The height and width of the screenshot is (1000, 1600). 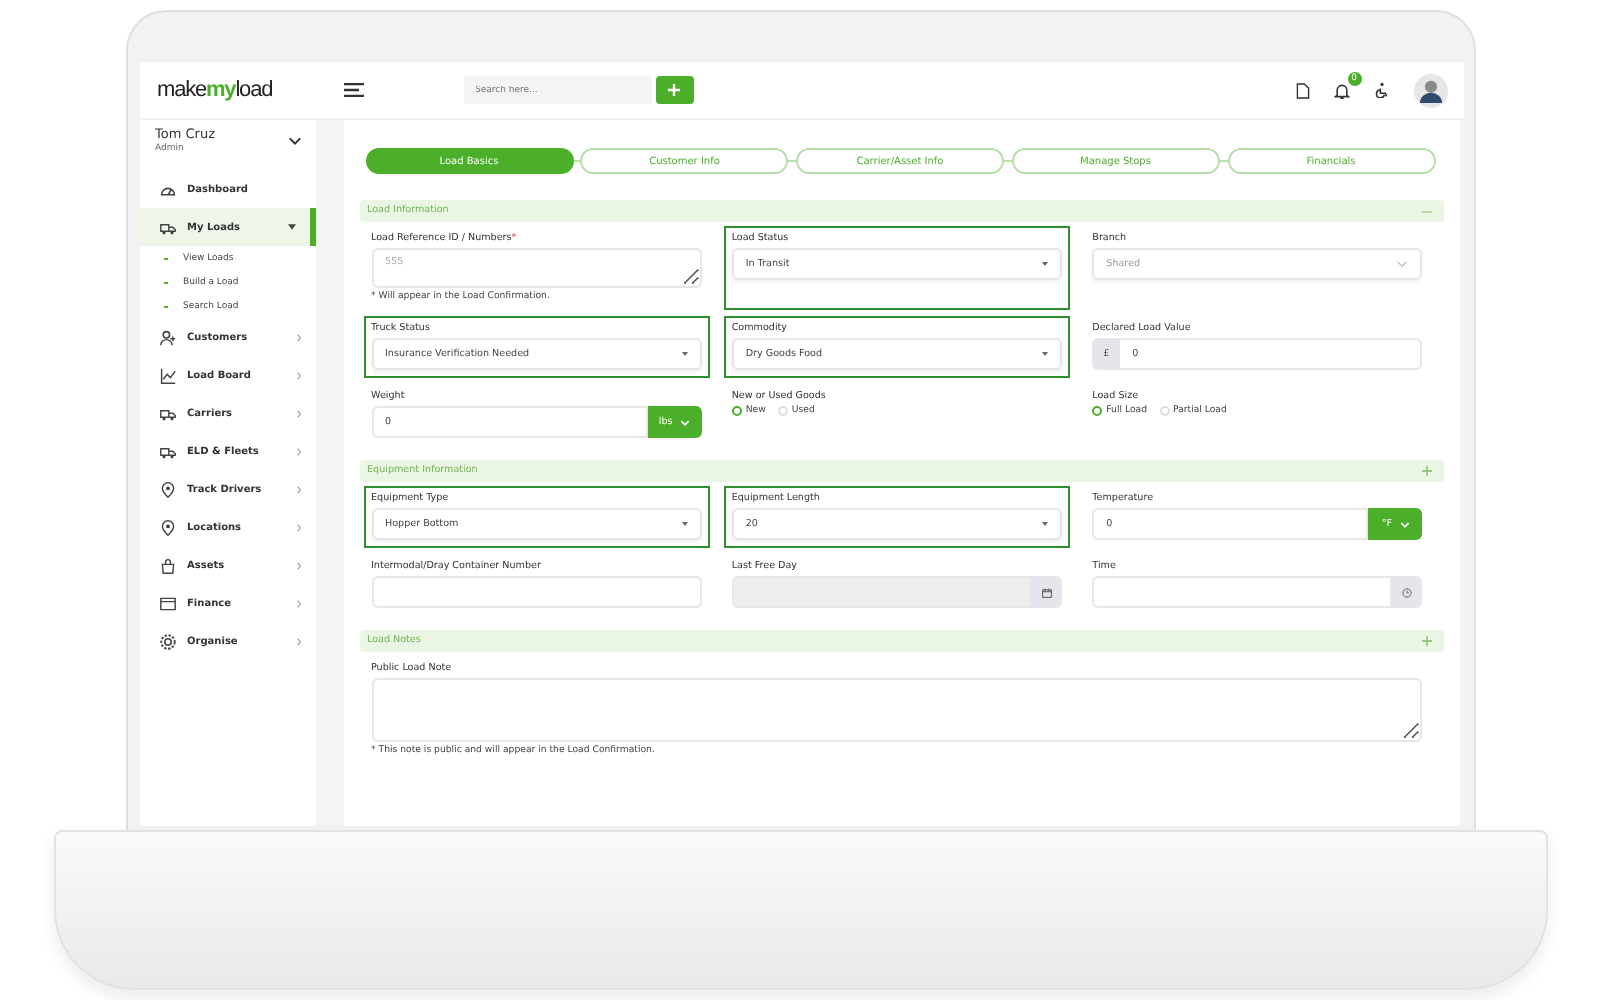 I want to click on calendar-icon, so click(x=1047, y=592).